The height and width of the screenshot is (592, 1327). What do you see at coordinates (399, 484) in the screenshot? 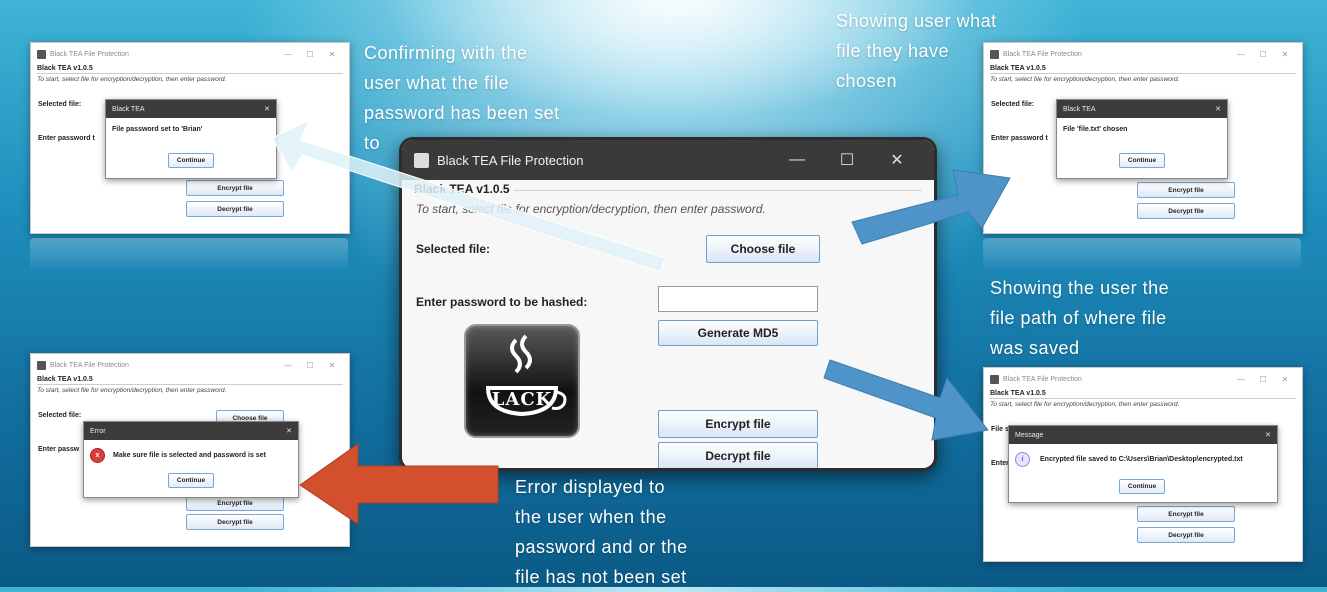
I see `red-arrow-bottom-left` at bounding box center [399, 484].